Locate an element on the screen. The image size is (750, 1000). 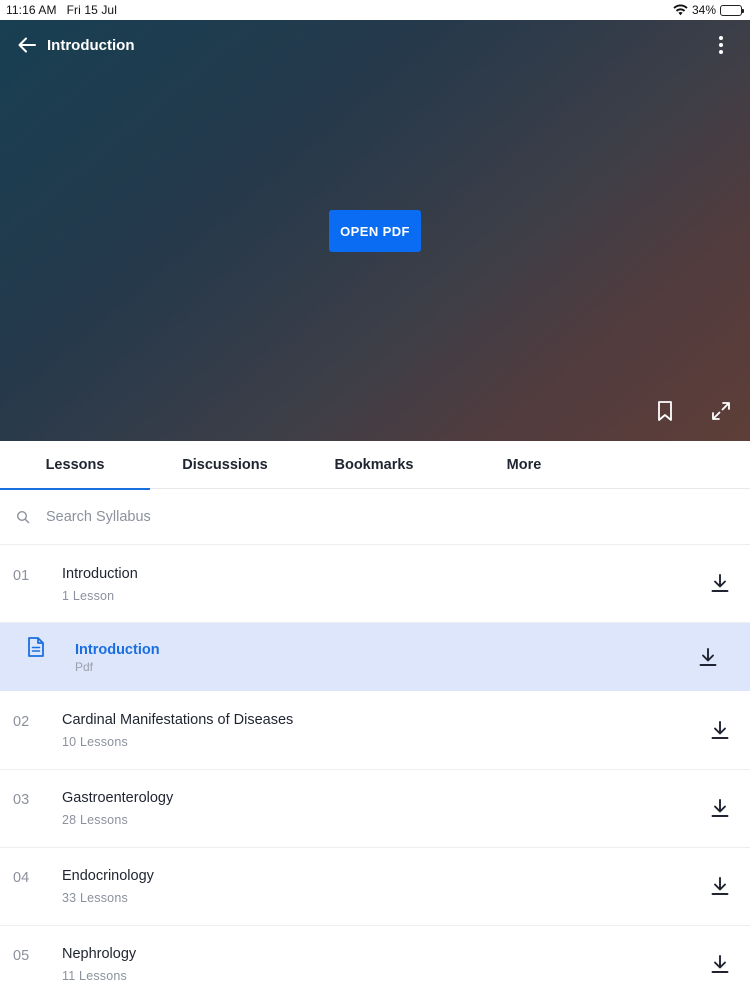
battery-icon is located at coordinates (732, 10).